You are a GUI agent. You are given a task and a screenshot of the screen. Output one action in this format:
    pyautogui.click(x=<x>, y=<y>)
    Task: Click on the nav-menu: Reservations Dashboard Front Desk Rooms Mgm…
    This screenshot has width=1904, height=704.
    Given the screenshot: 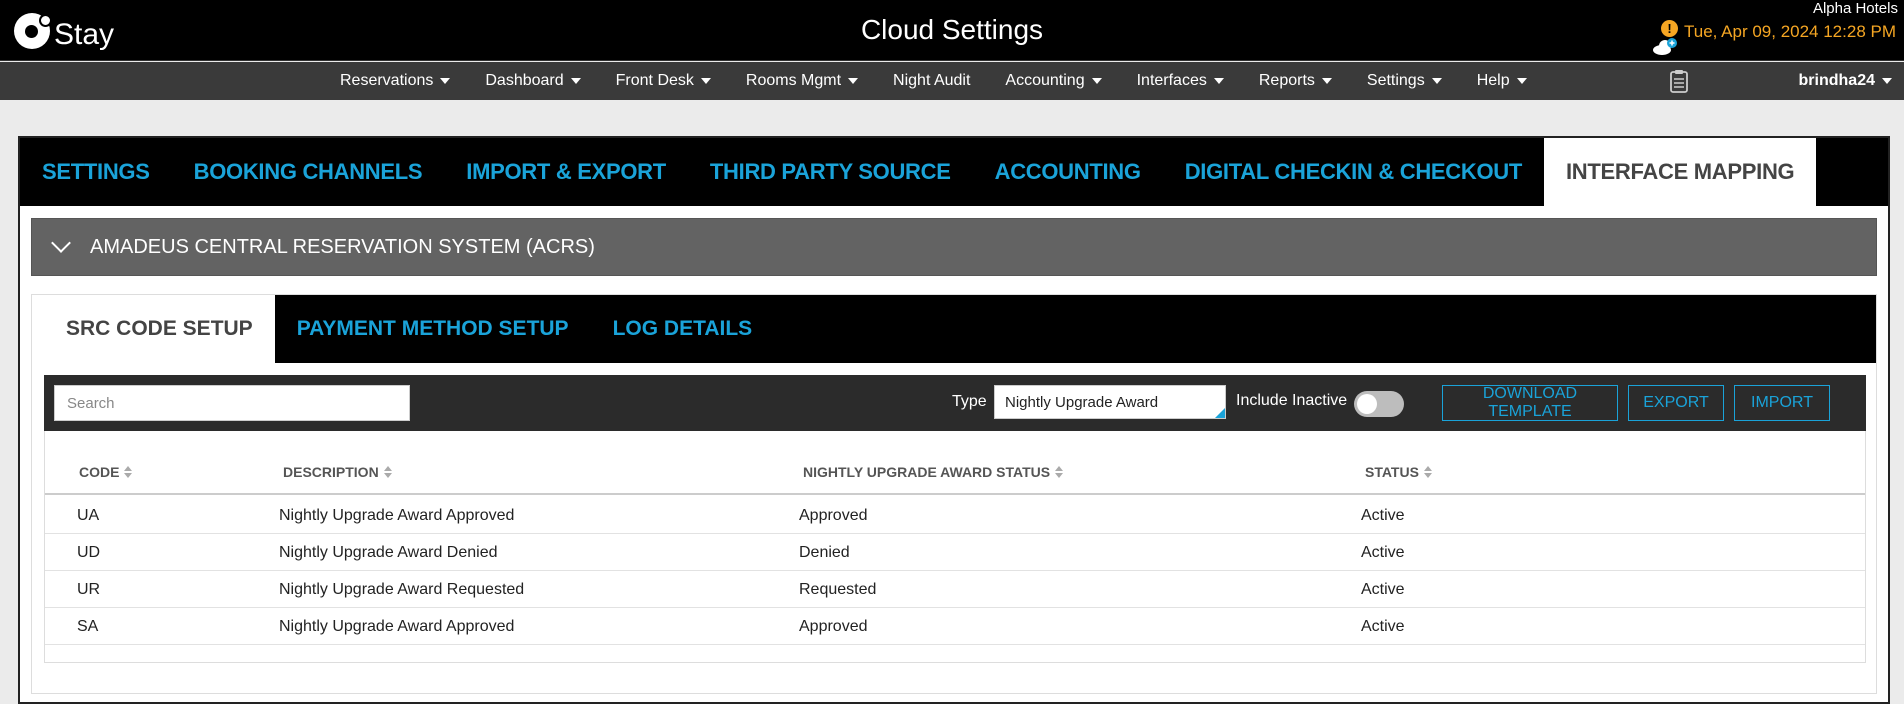 What is the action you would take?
    pyautogui.click(x=951, y=81)
    